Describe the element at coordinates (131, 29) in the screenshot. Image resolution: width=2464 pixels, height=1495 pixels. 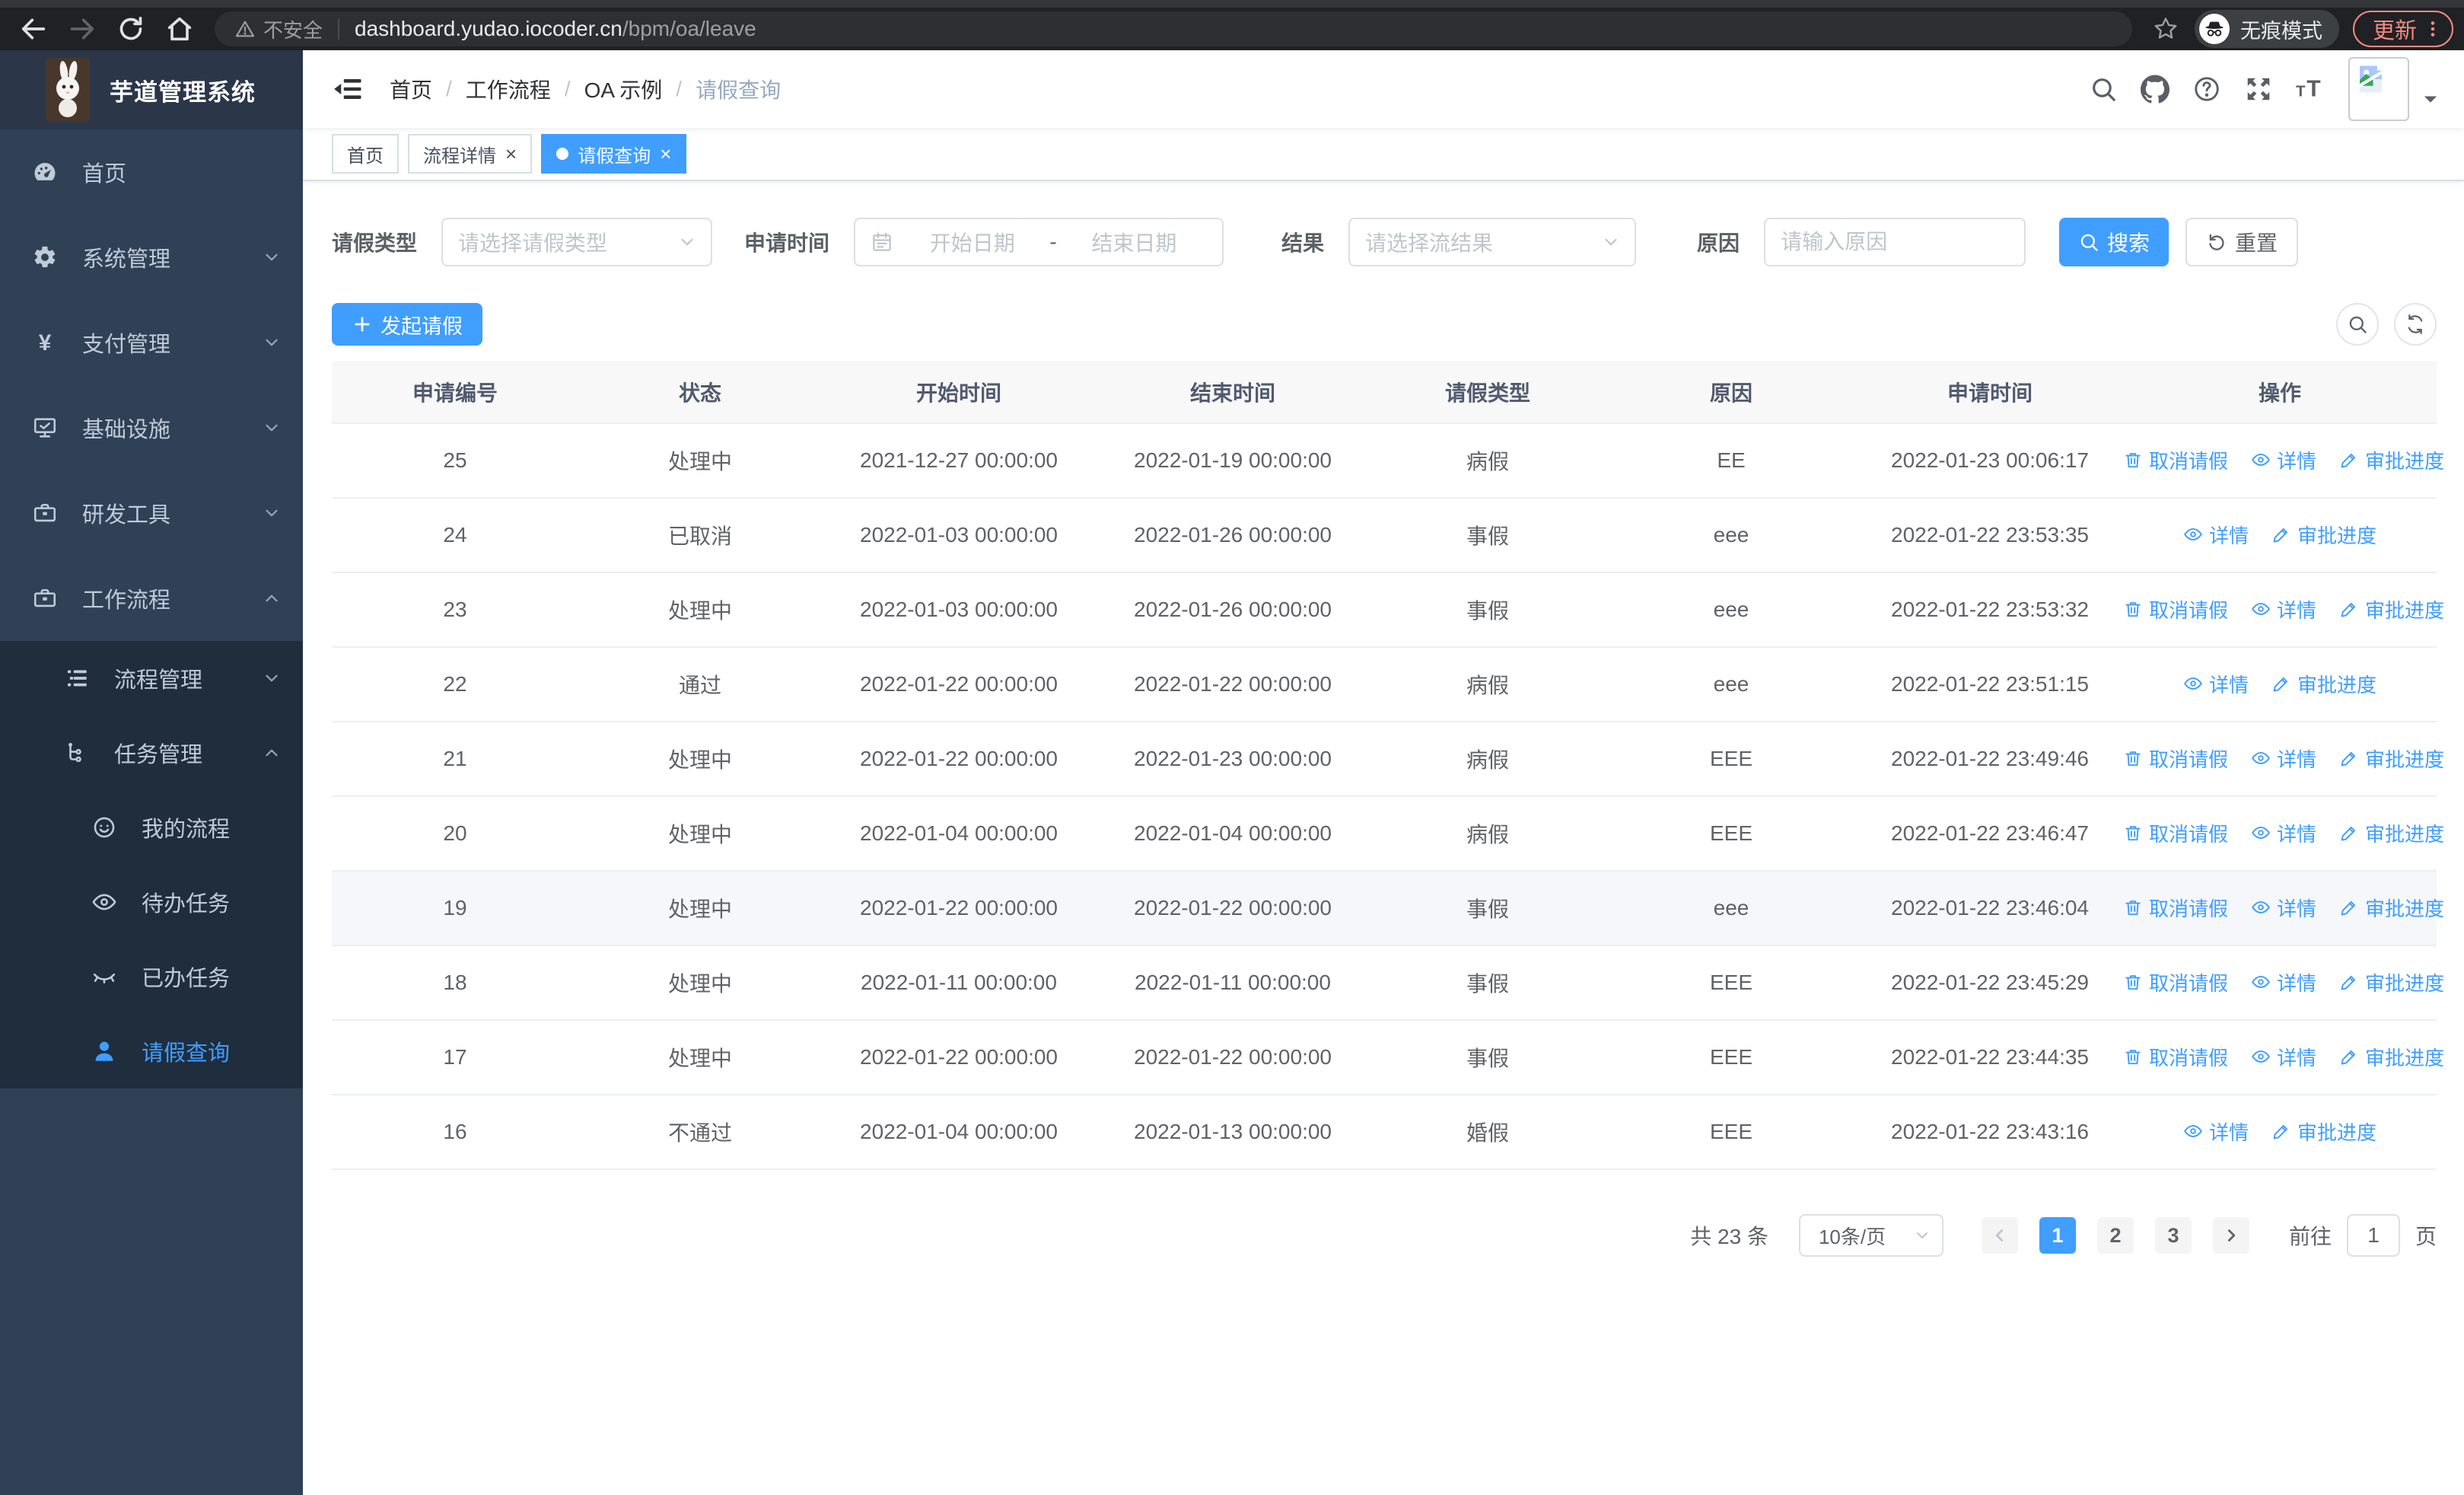
I see `reload-icon` at that location.